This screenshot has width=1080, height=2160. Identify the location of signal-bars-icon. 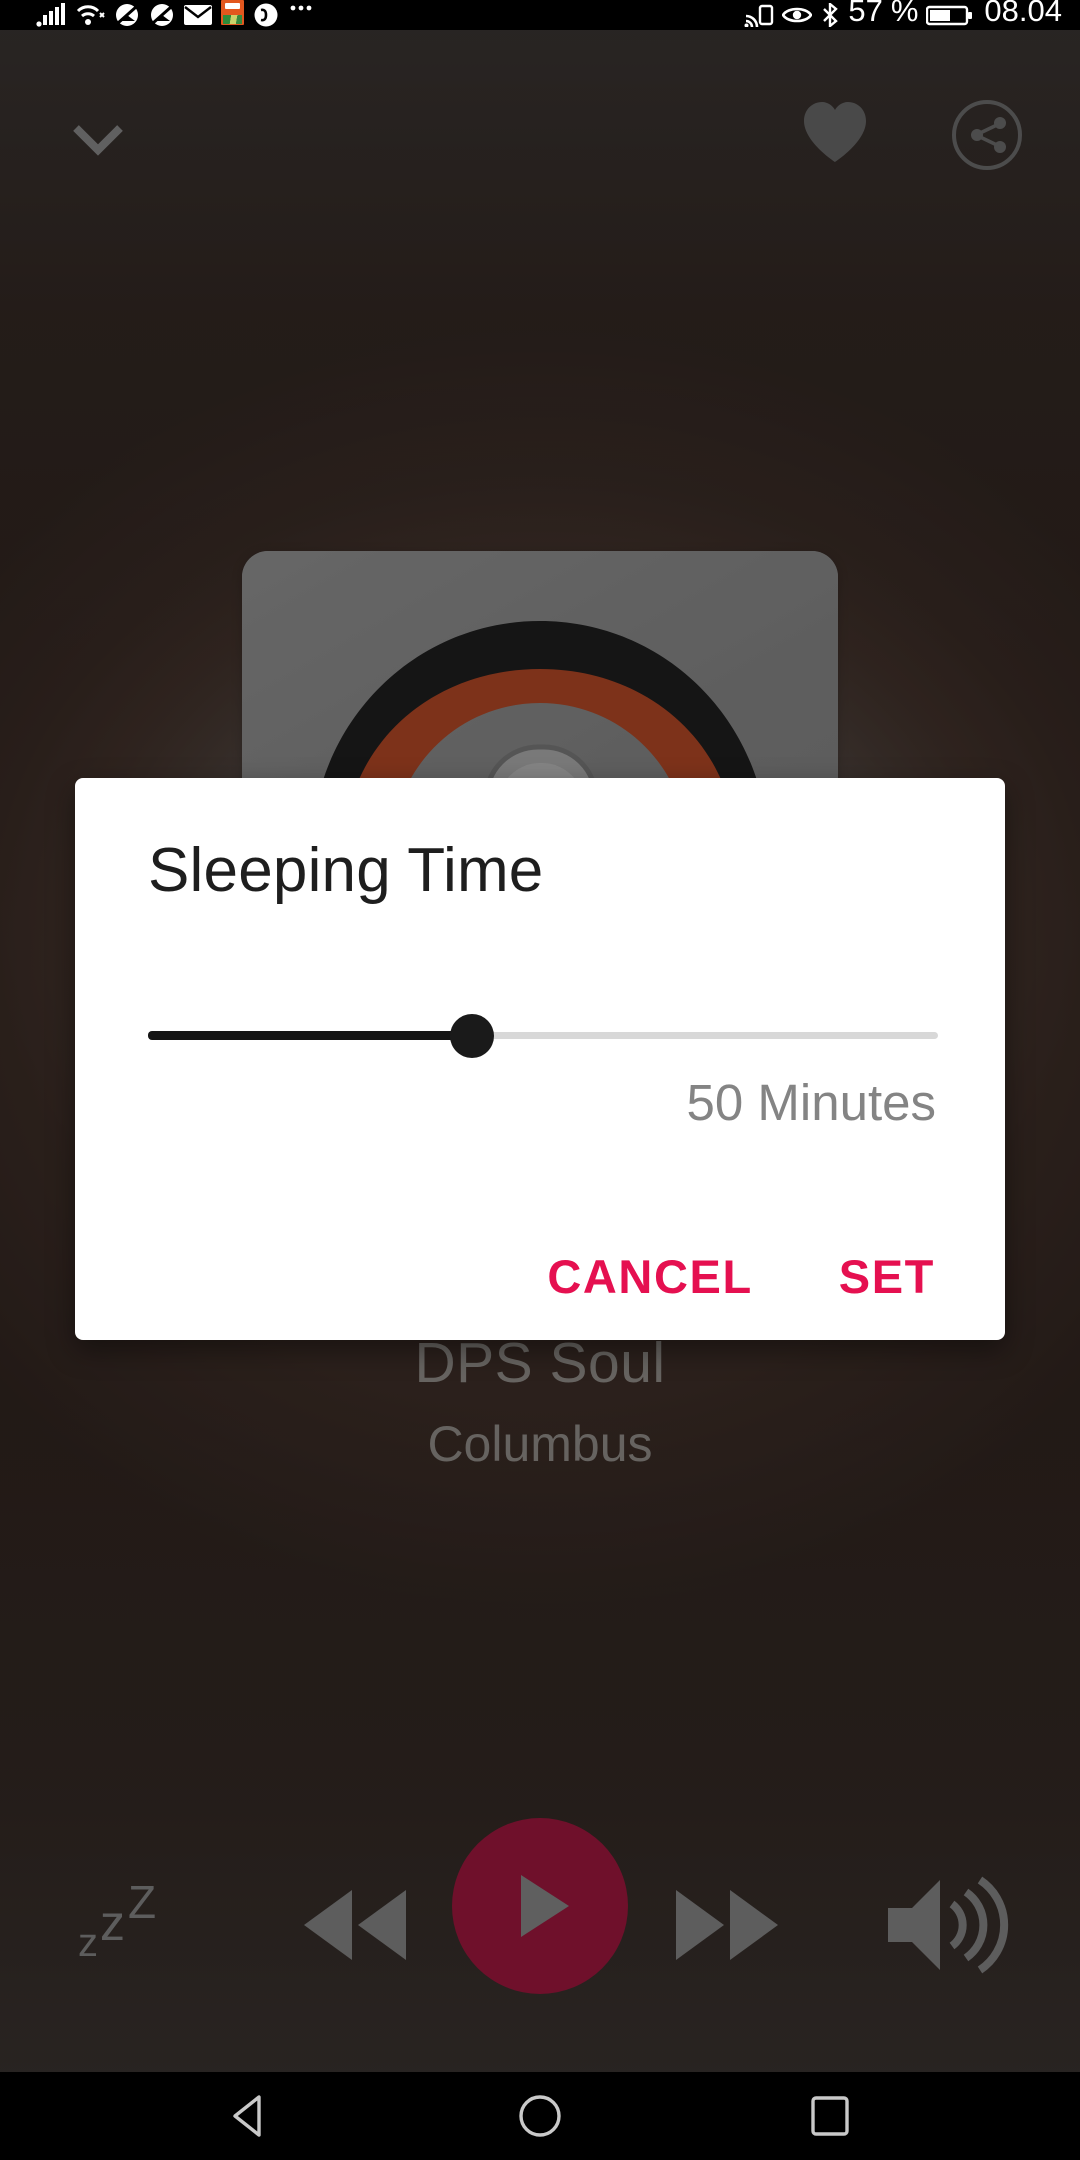
(50, 15).